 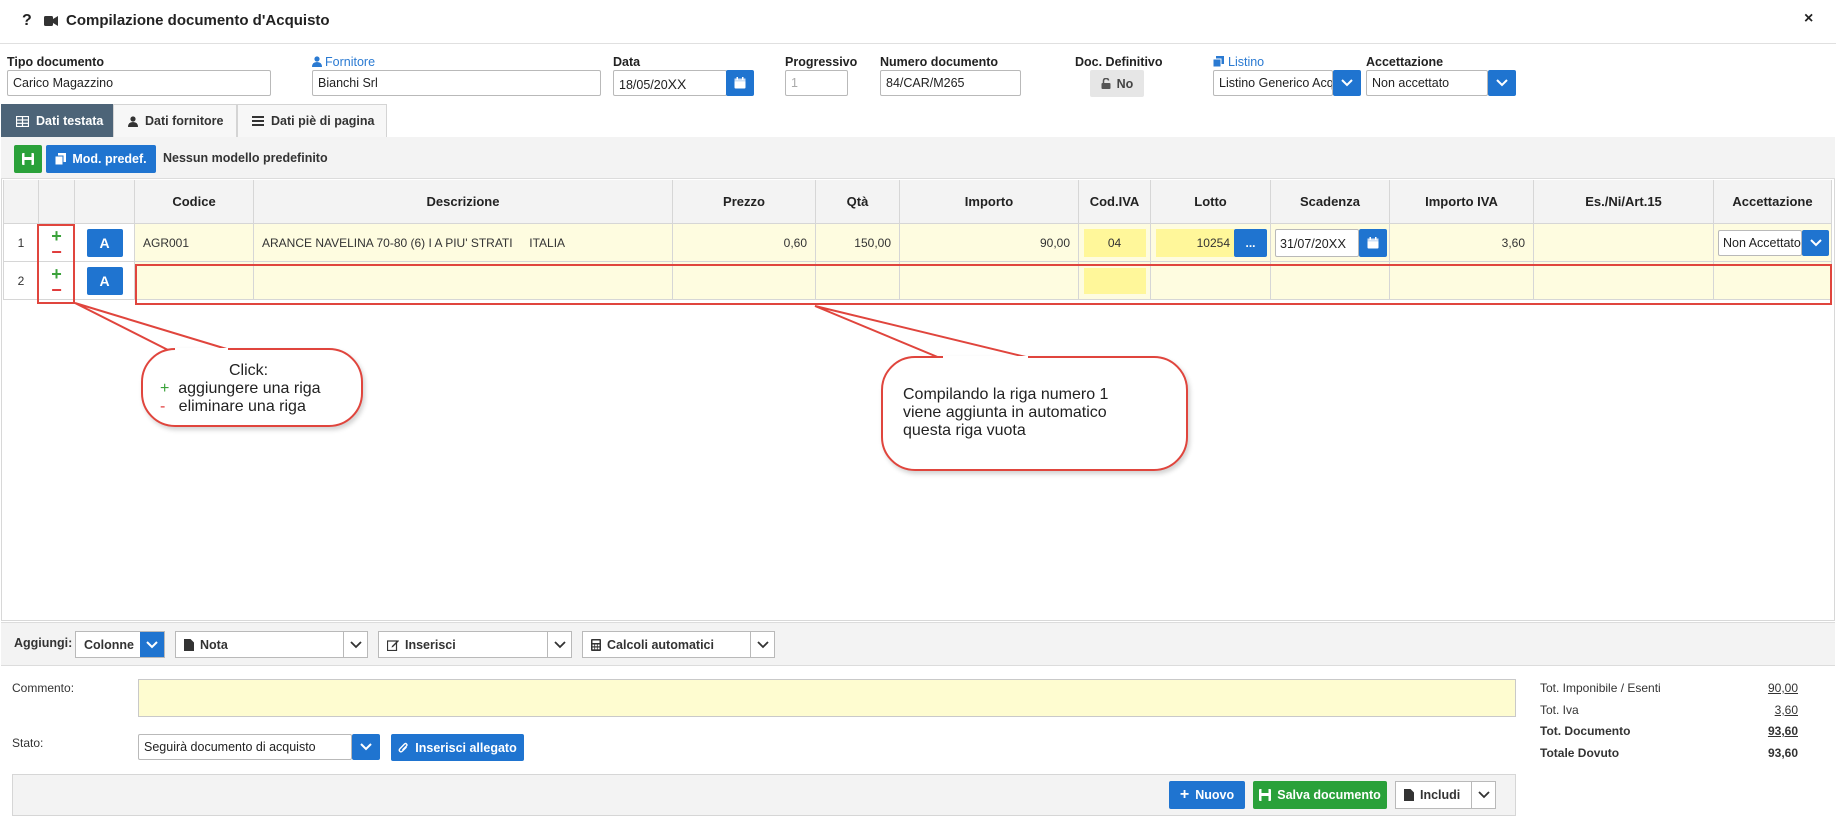 I want to click on salva-documento-label: Salva documento, so click(x=1329, y=795).